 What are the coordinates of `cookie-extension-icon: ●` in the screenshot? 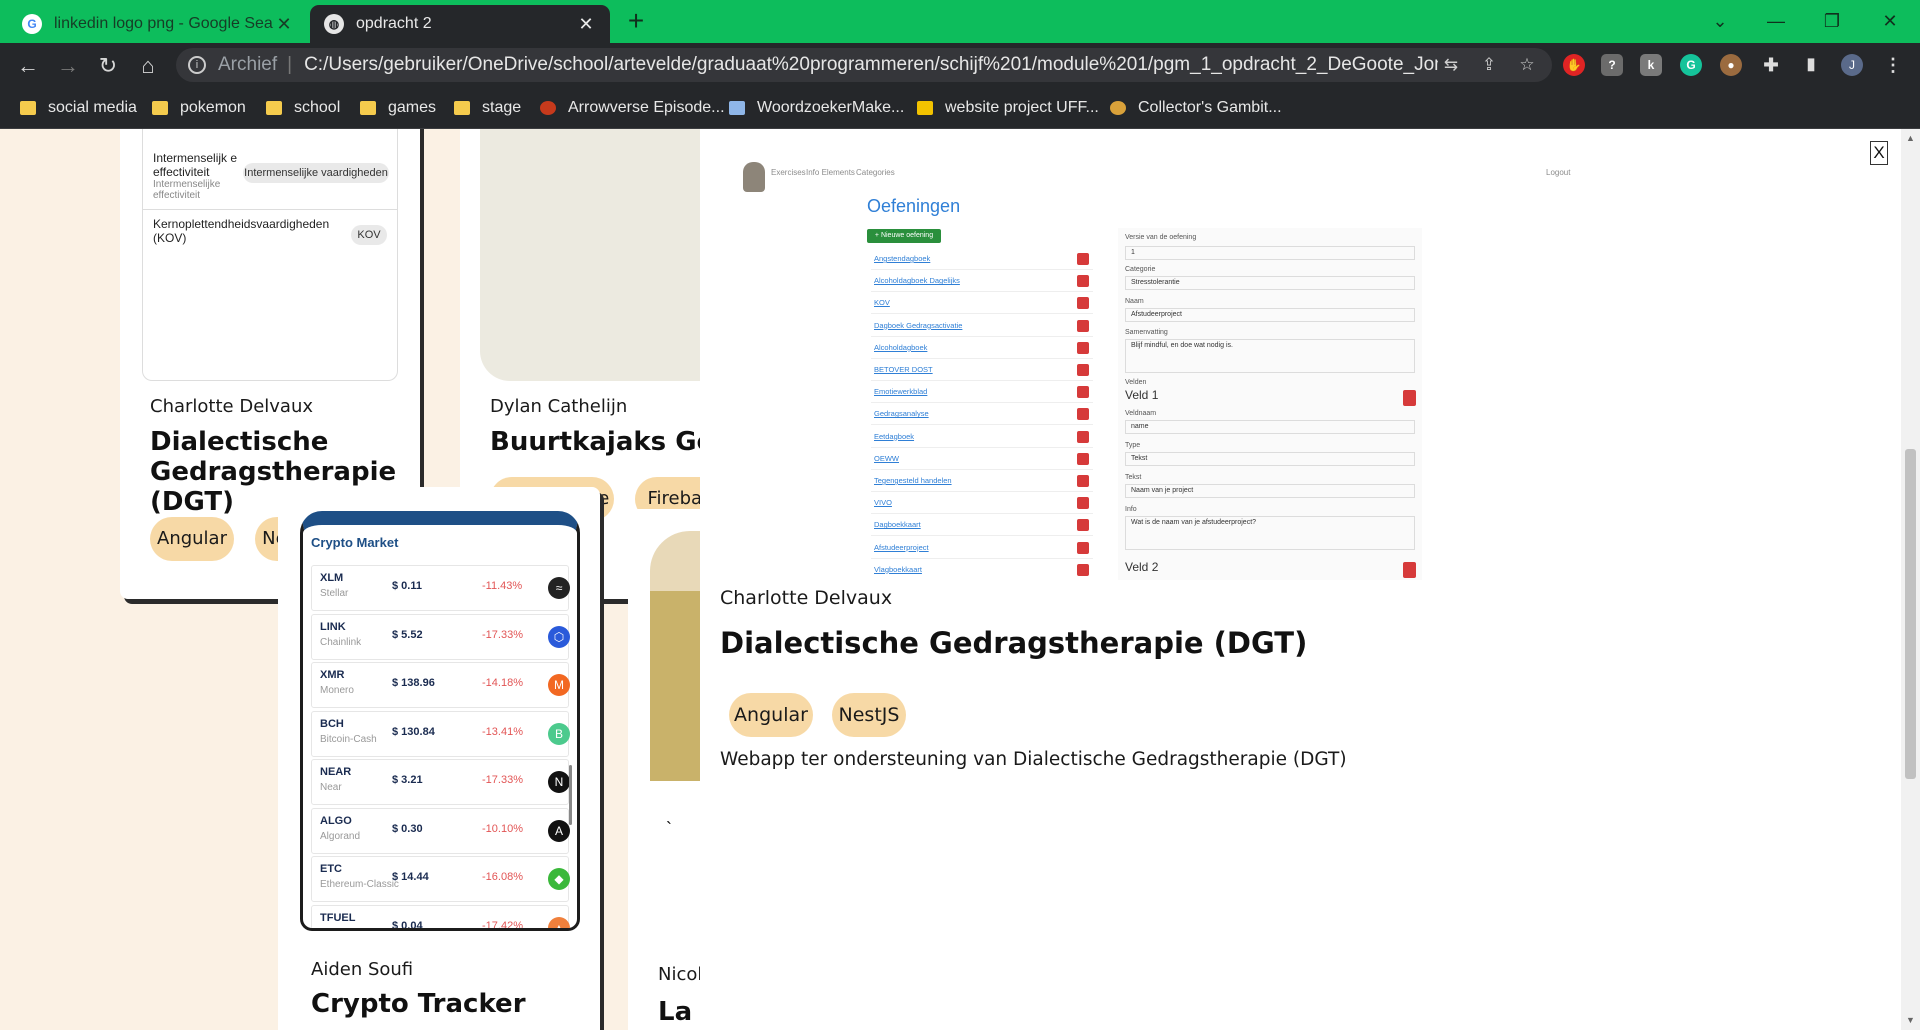 It's located at (1731, 65).